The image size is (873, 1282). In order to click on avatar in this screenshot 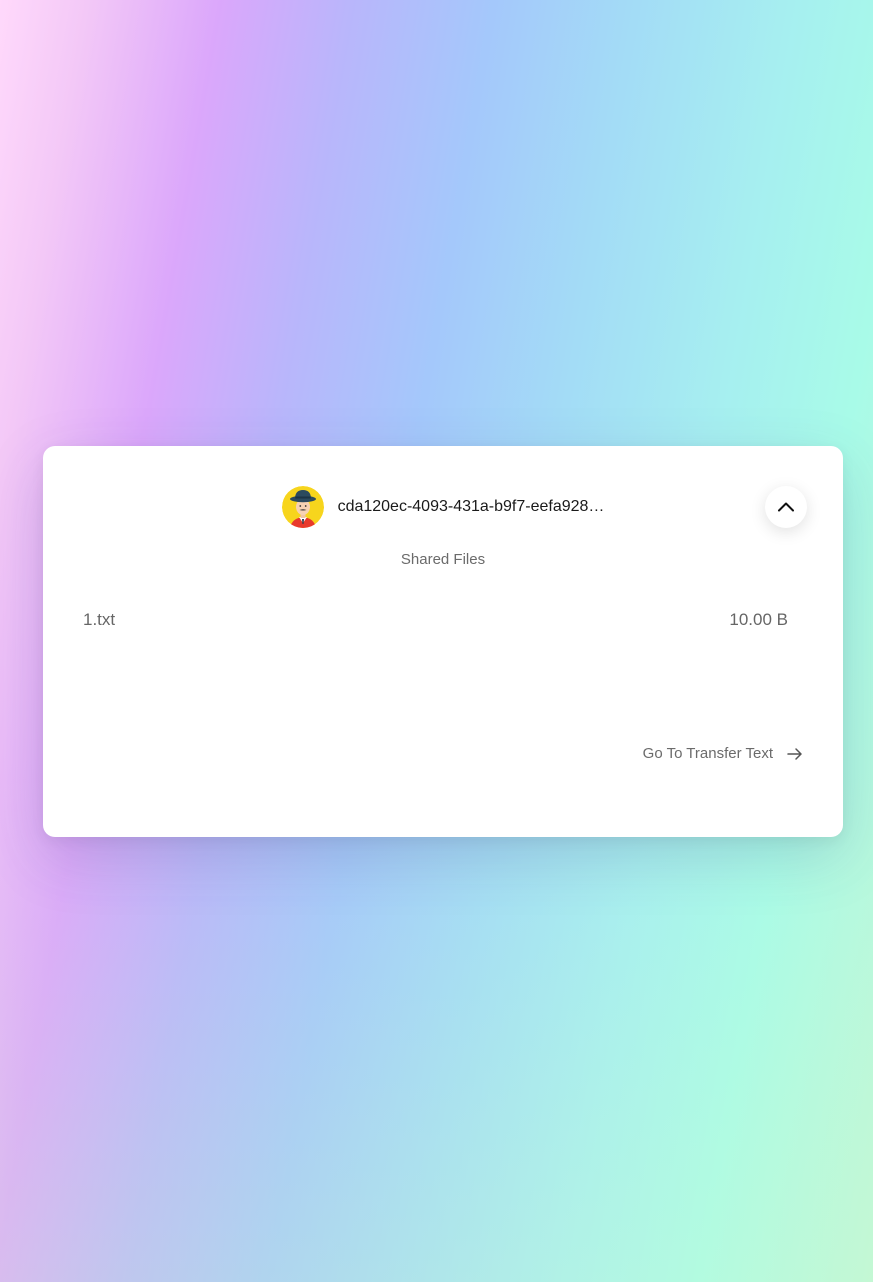, I will do `click(302, 507)`.